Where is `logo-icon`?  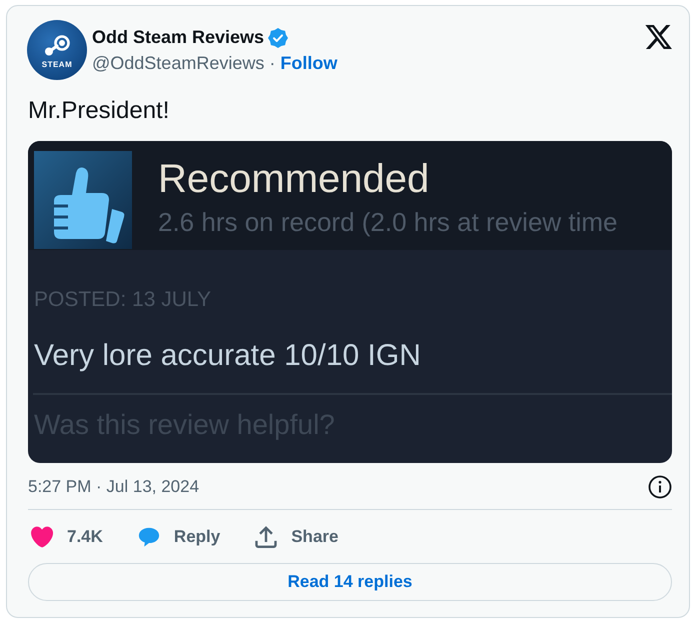
logo-icon is located at coordinates (57, 45).